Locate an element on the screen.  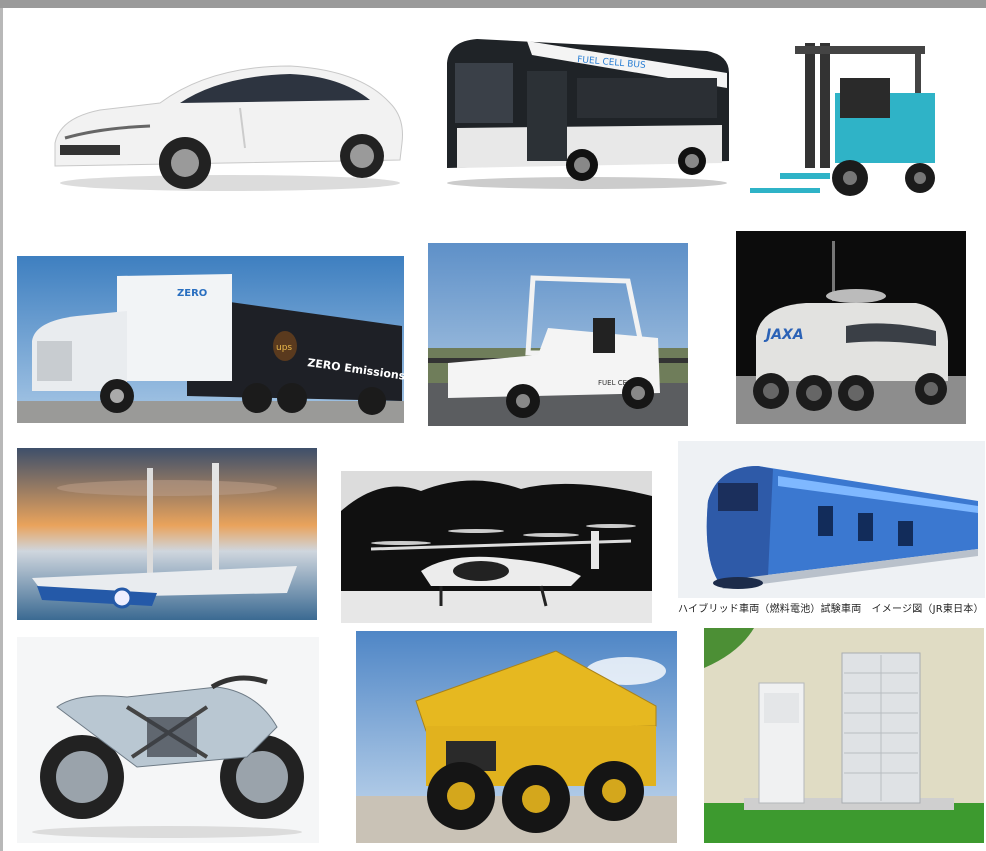
left-border is located at coordinates (1, 429).